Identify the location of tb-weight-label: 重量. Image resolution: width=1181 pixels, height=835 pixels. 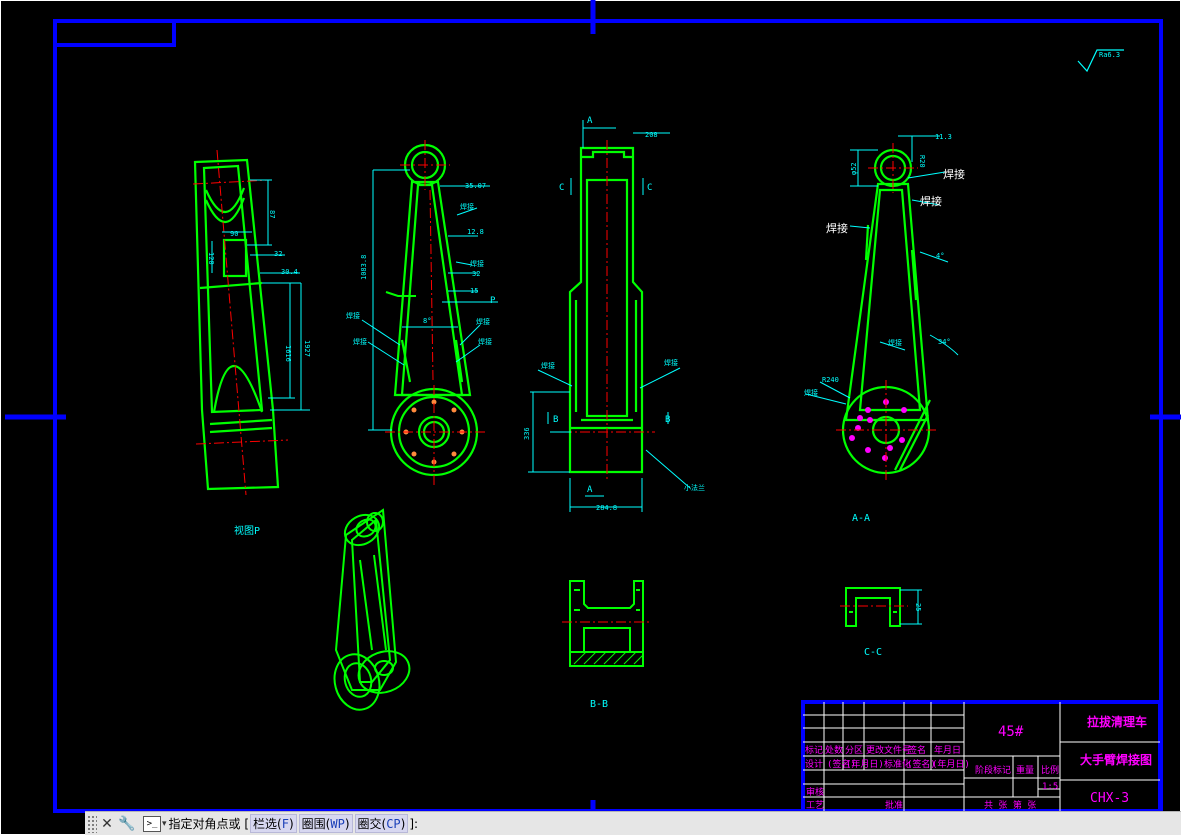
(1025, 770).